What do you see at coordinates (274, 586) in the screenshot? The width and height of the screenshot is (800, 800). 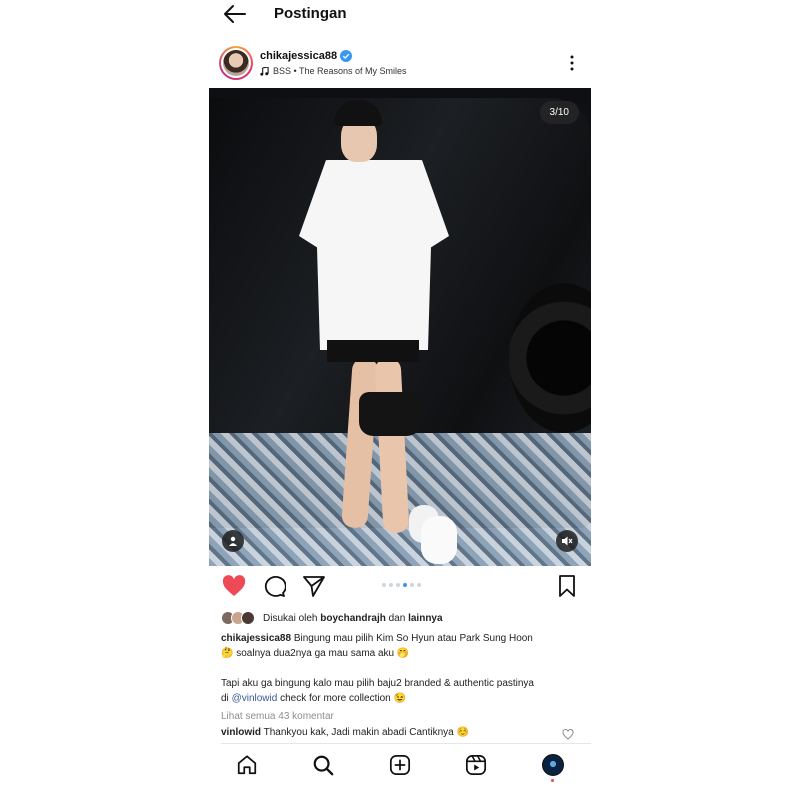 I see `comment-icon` at bounding box center [274, 586].